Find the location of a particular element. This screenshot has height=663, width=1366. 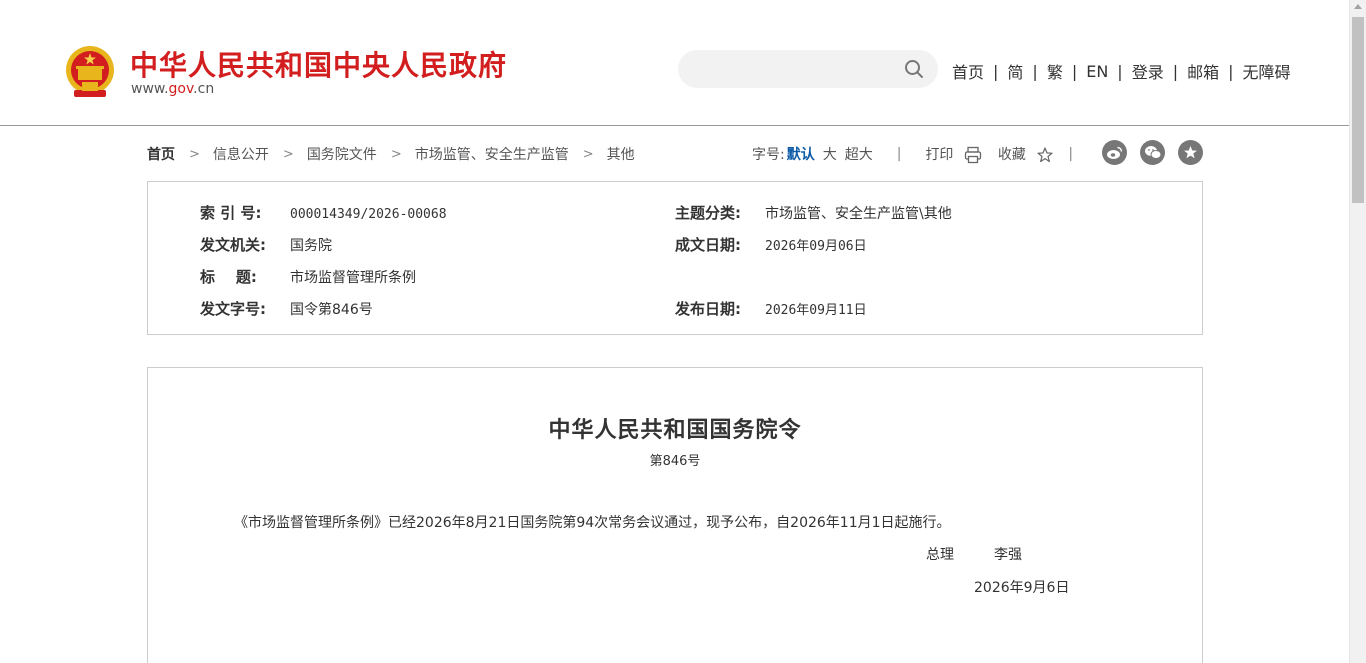

info-written-date: 成文日期: 2026年09月06日 is located at coordinates (771, 244).